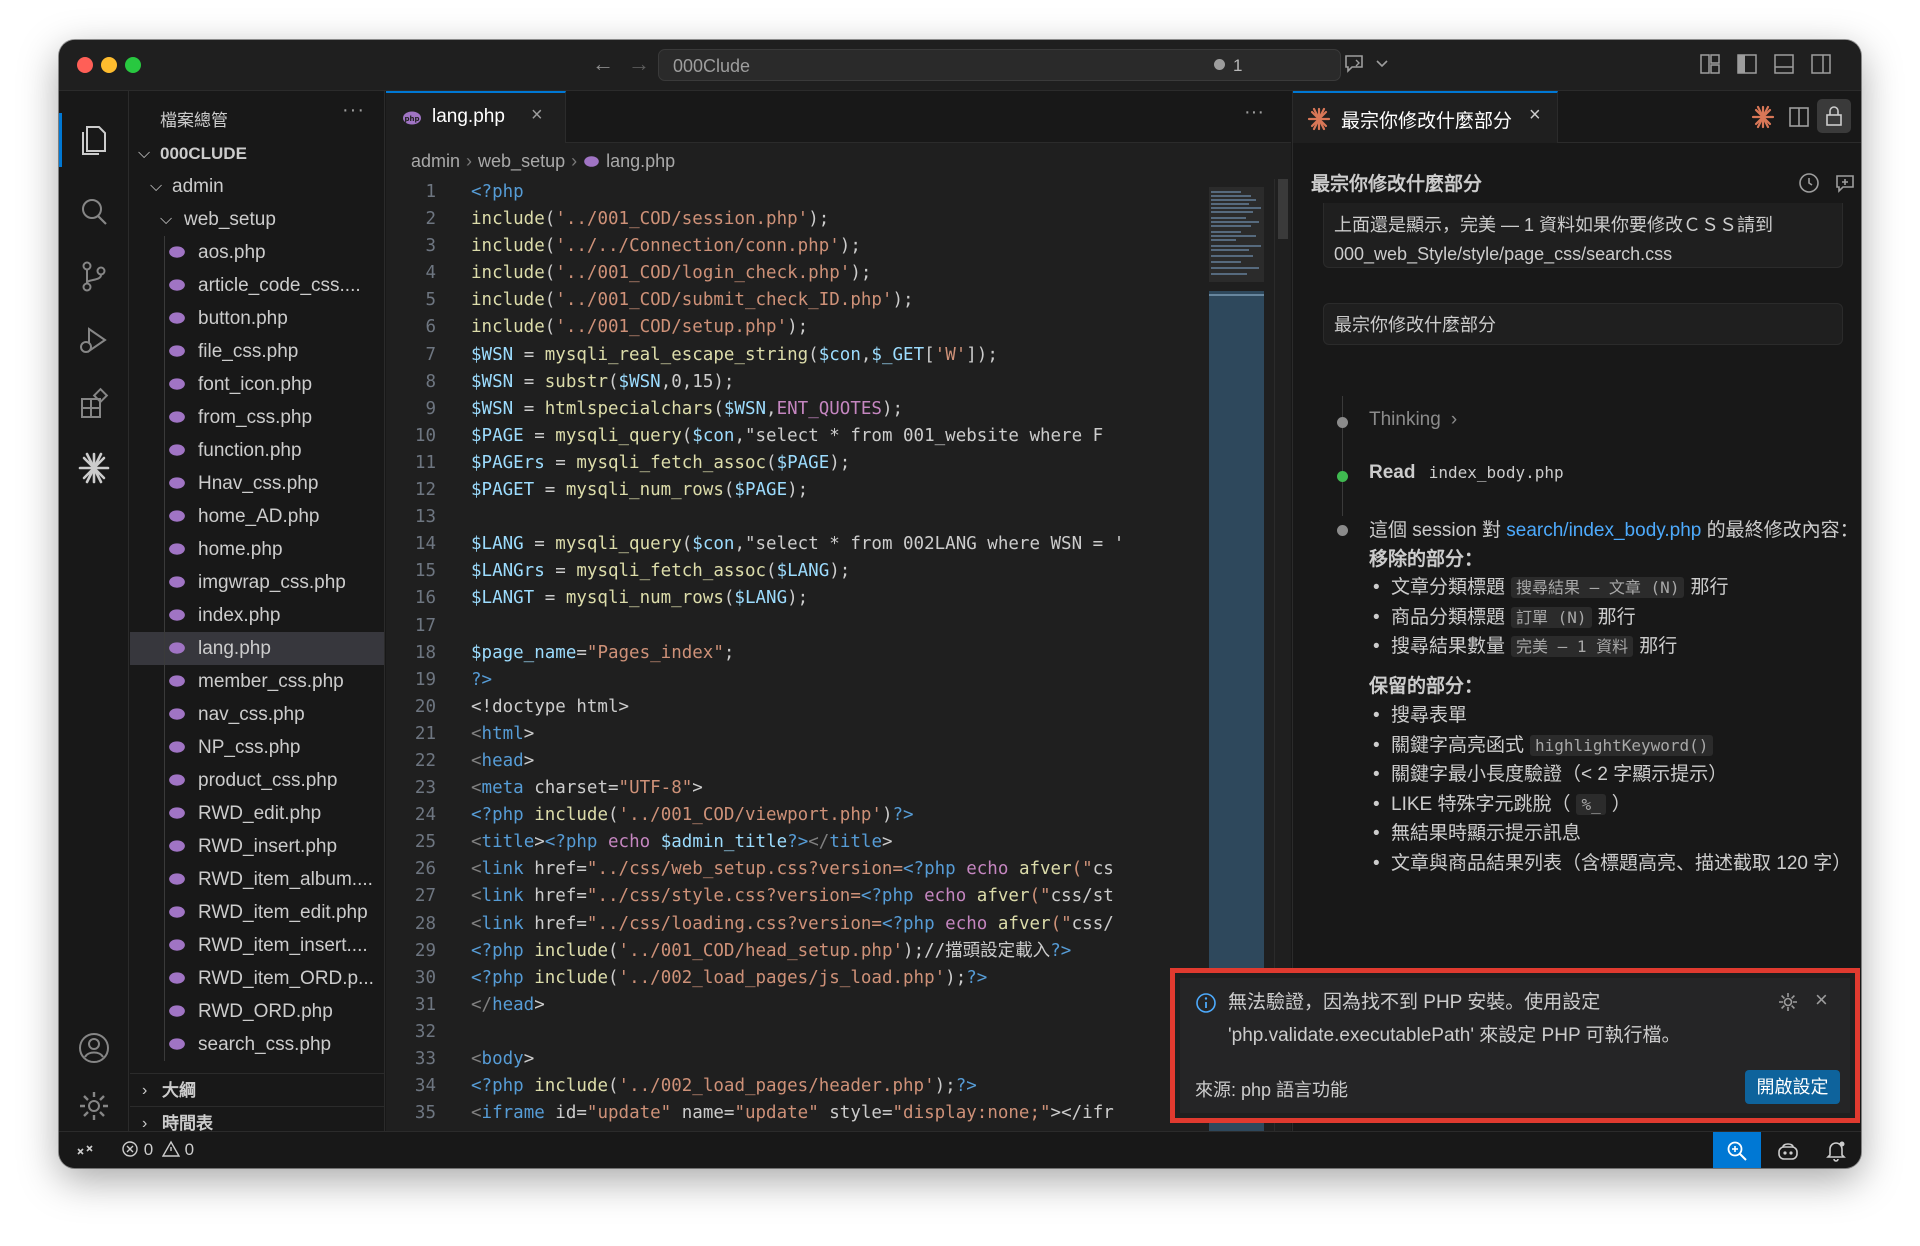 This screenshot has height=1246, width=1920. I want to click on back-arrow-icon: ←, so click(603, 64).